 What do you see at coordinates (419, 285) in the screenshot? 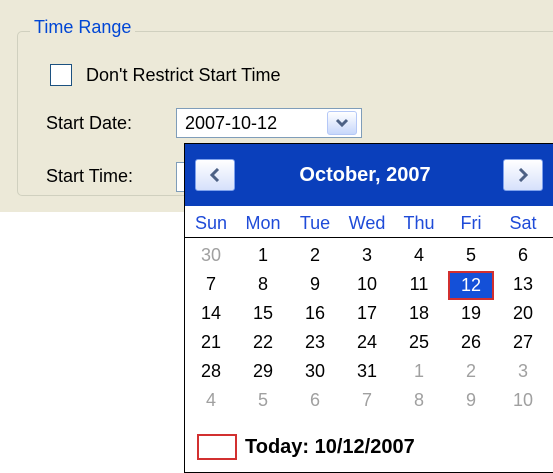
I see `calendar-day: 11` at bounding box center [419, 285].